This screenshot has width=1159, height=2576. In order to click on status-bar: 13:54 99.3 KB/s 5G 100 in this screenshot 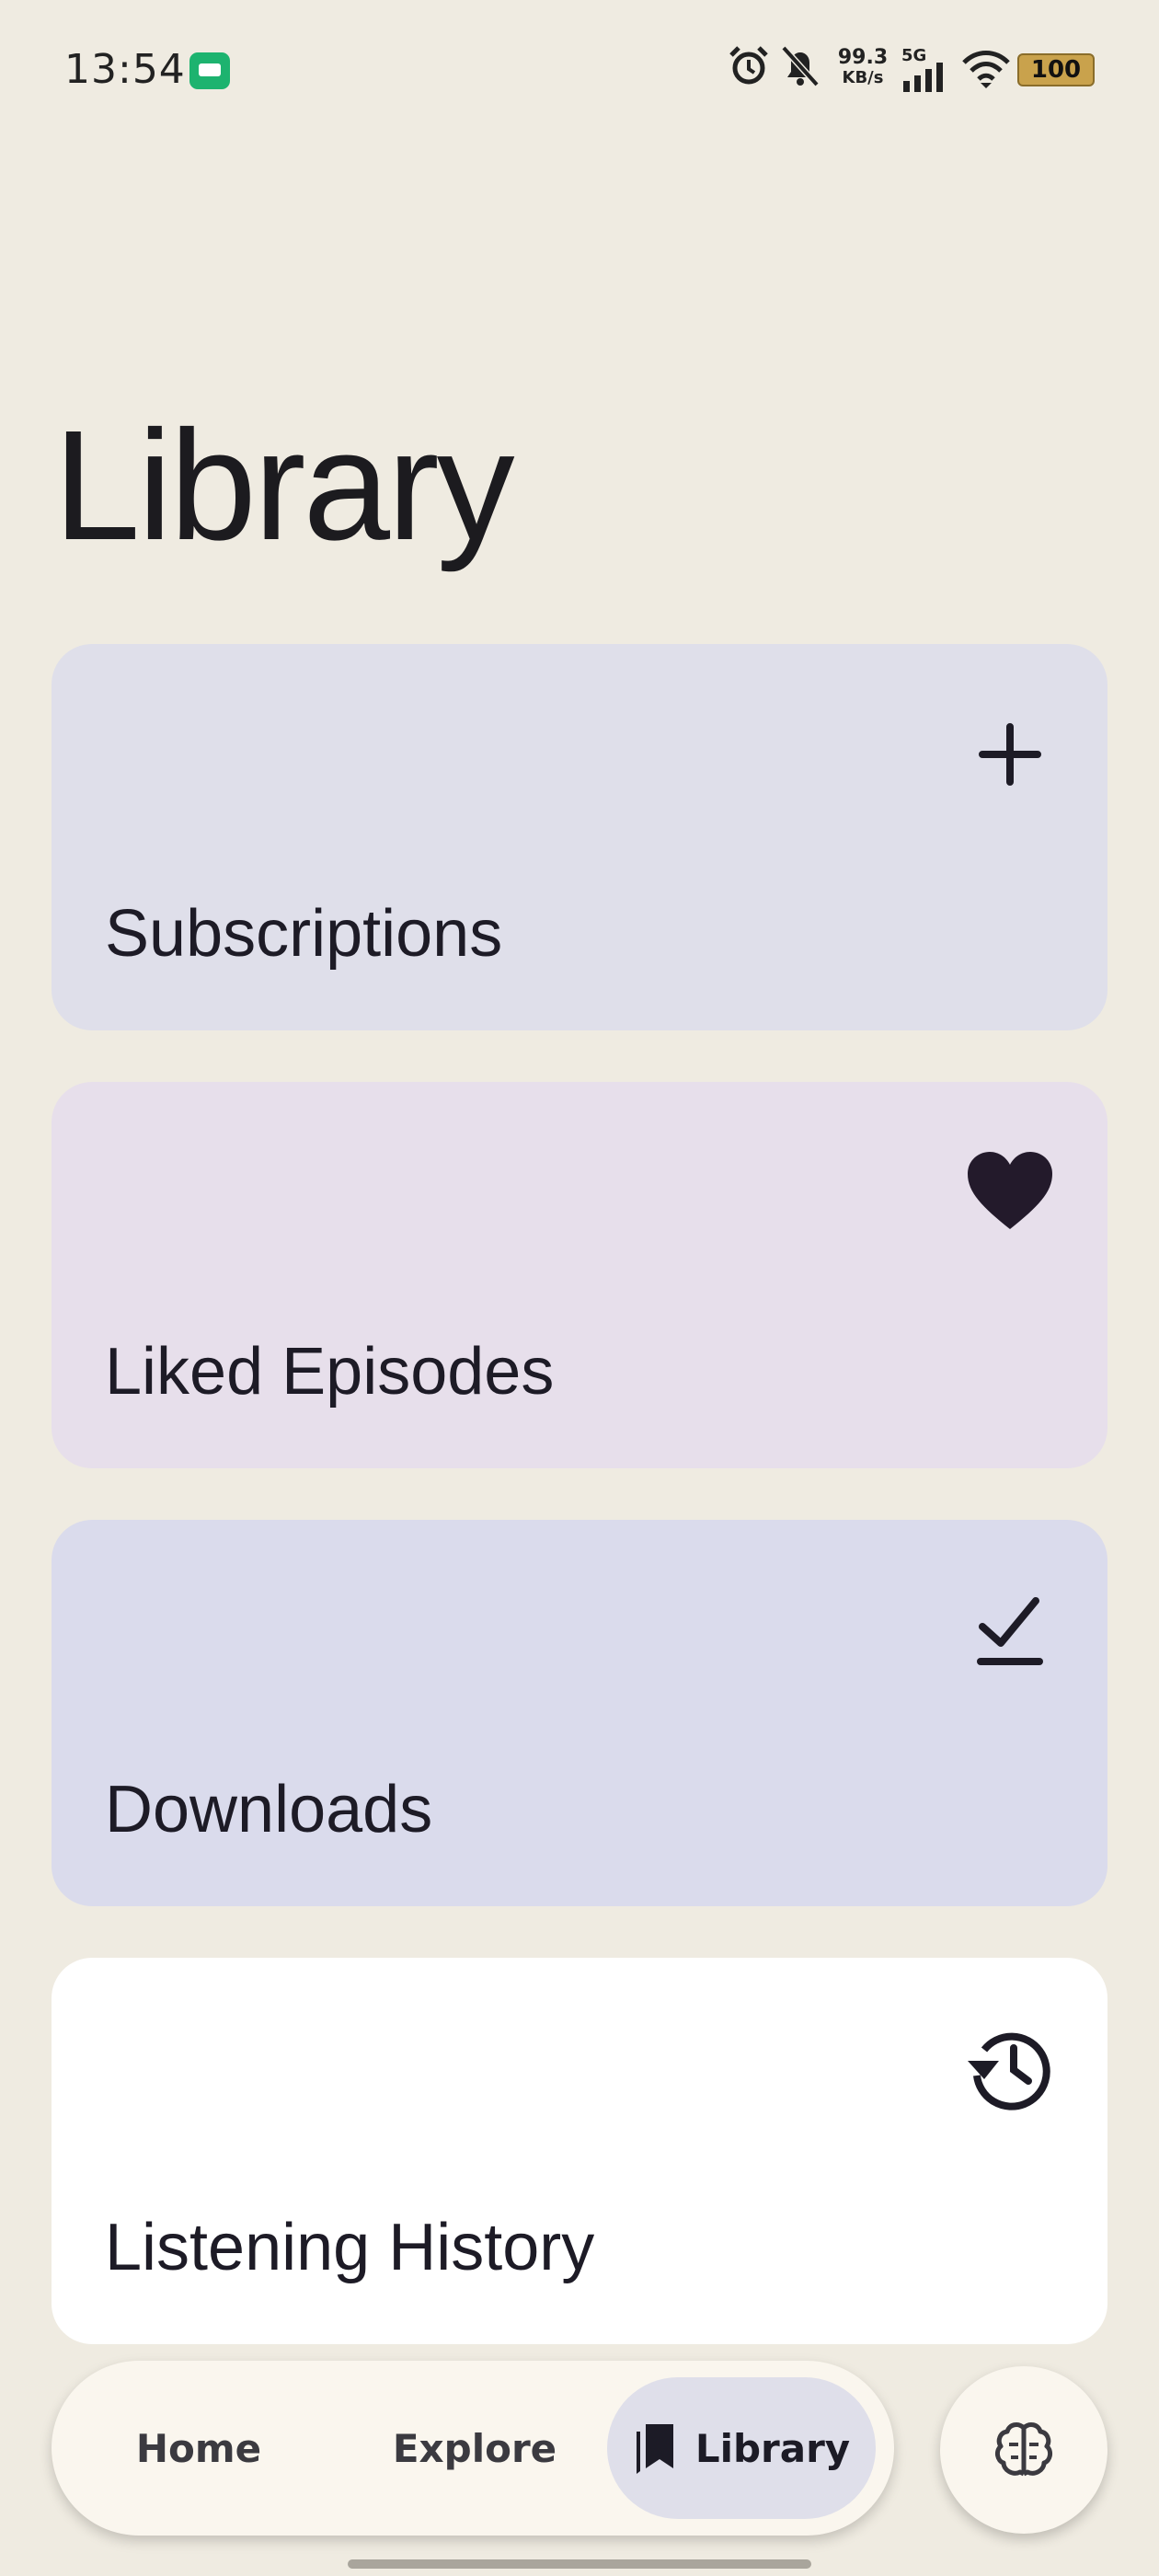, I will do `click(579, 69)`.